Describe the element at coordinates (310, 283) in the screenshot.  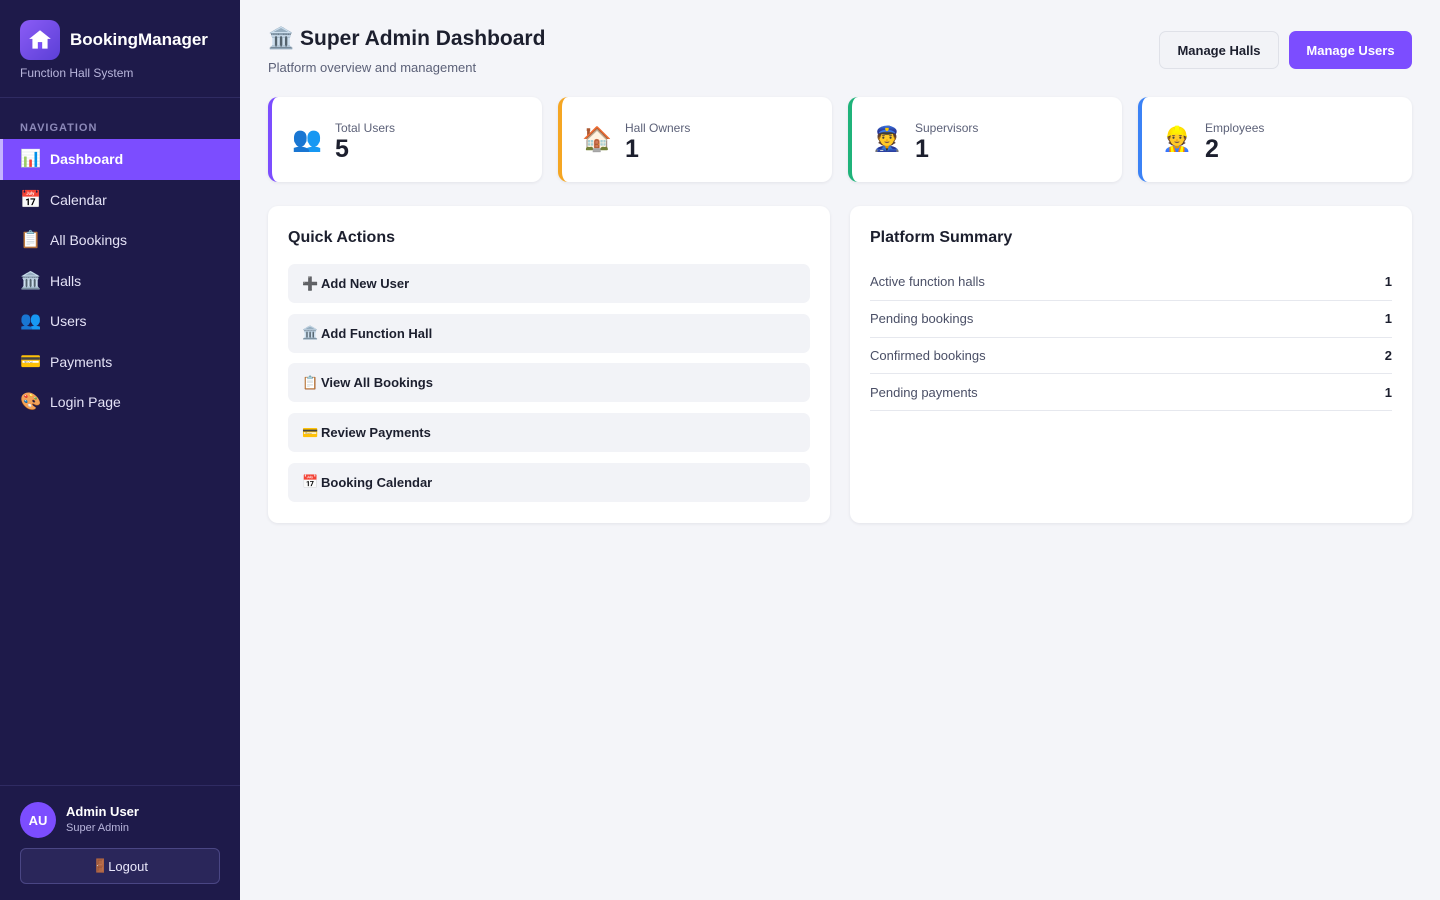
I see `plus-icon: ➕` at that location.